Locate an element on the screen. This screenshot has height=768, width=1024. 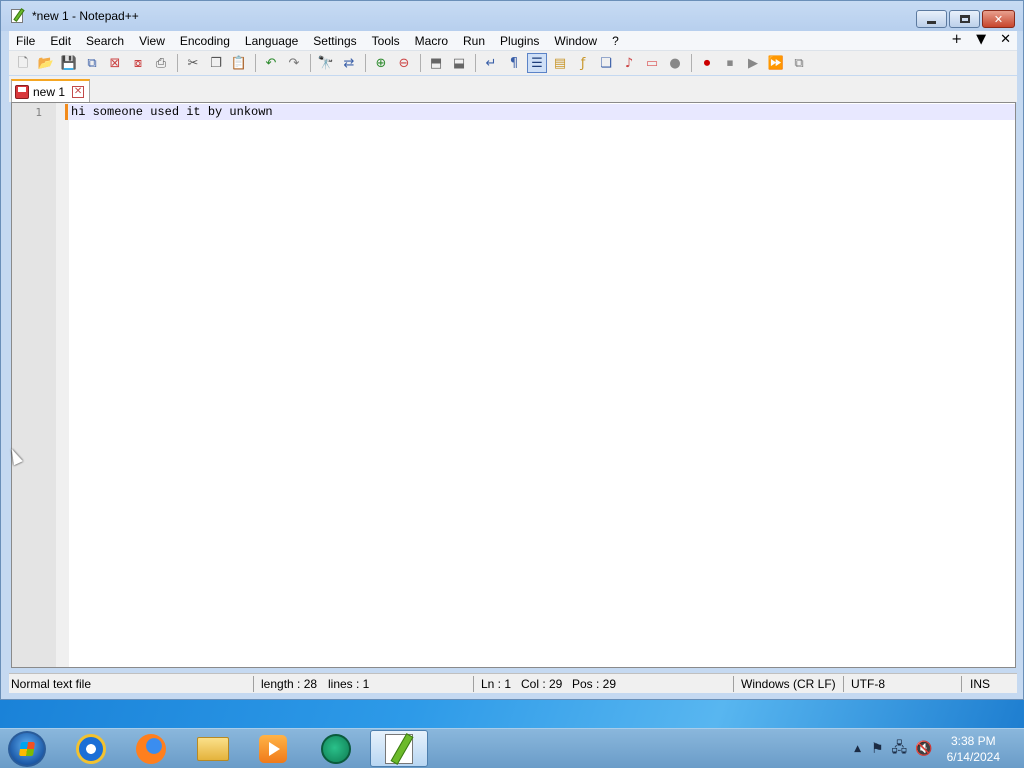
sync-horizontal-icon: ⬓ is located at coordinates (459, 63).